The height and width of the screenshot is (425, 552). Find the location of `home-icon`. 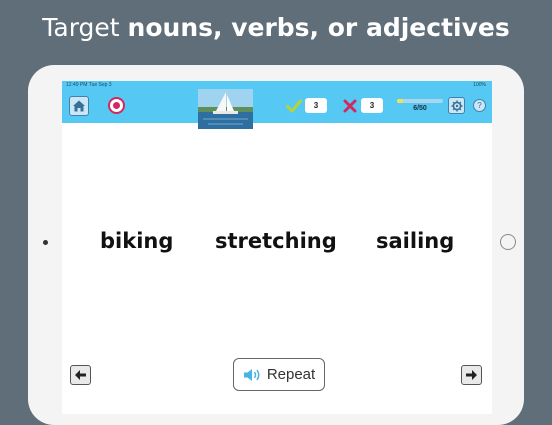

home-icon is located at coordinates (79, 106).